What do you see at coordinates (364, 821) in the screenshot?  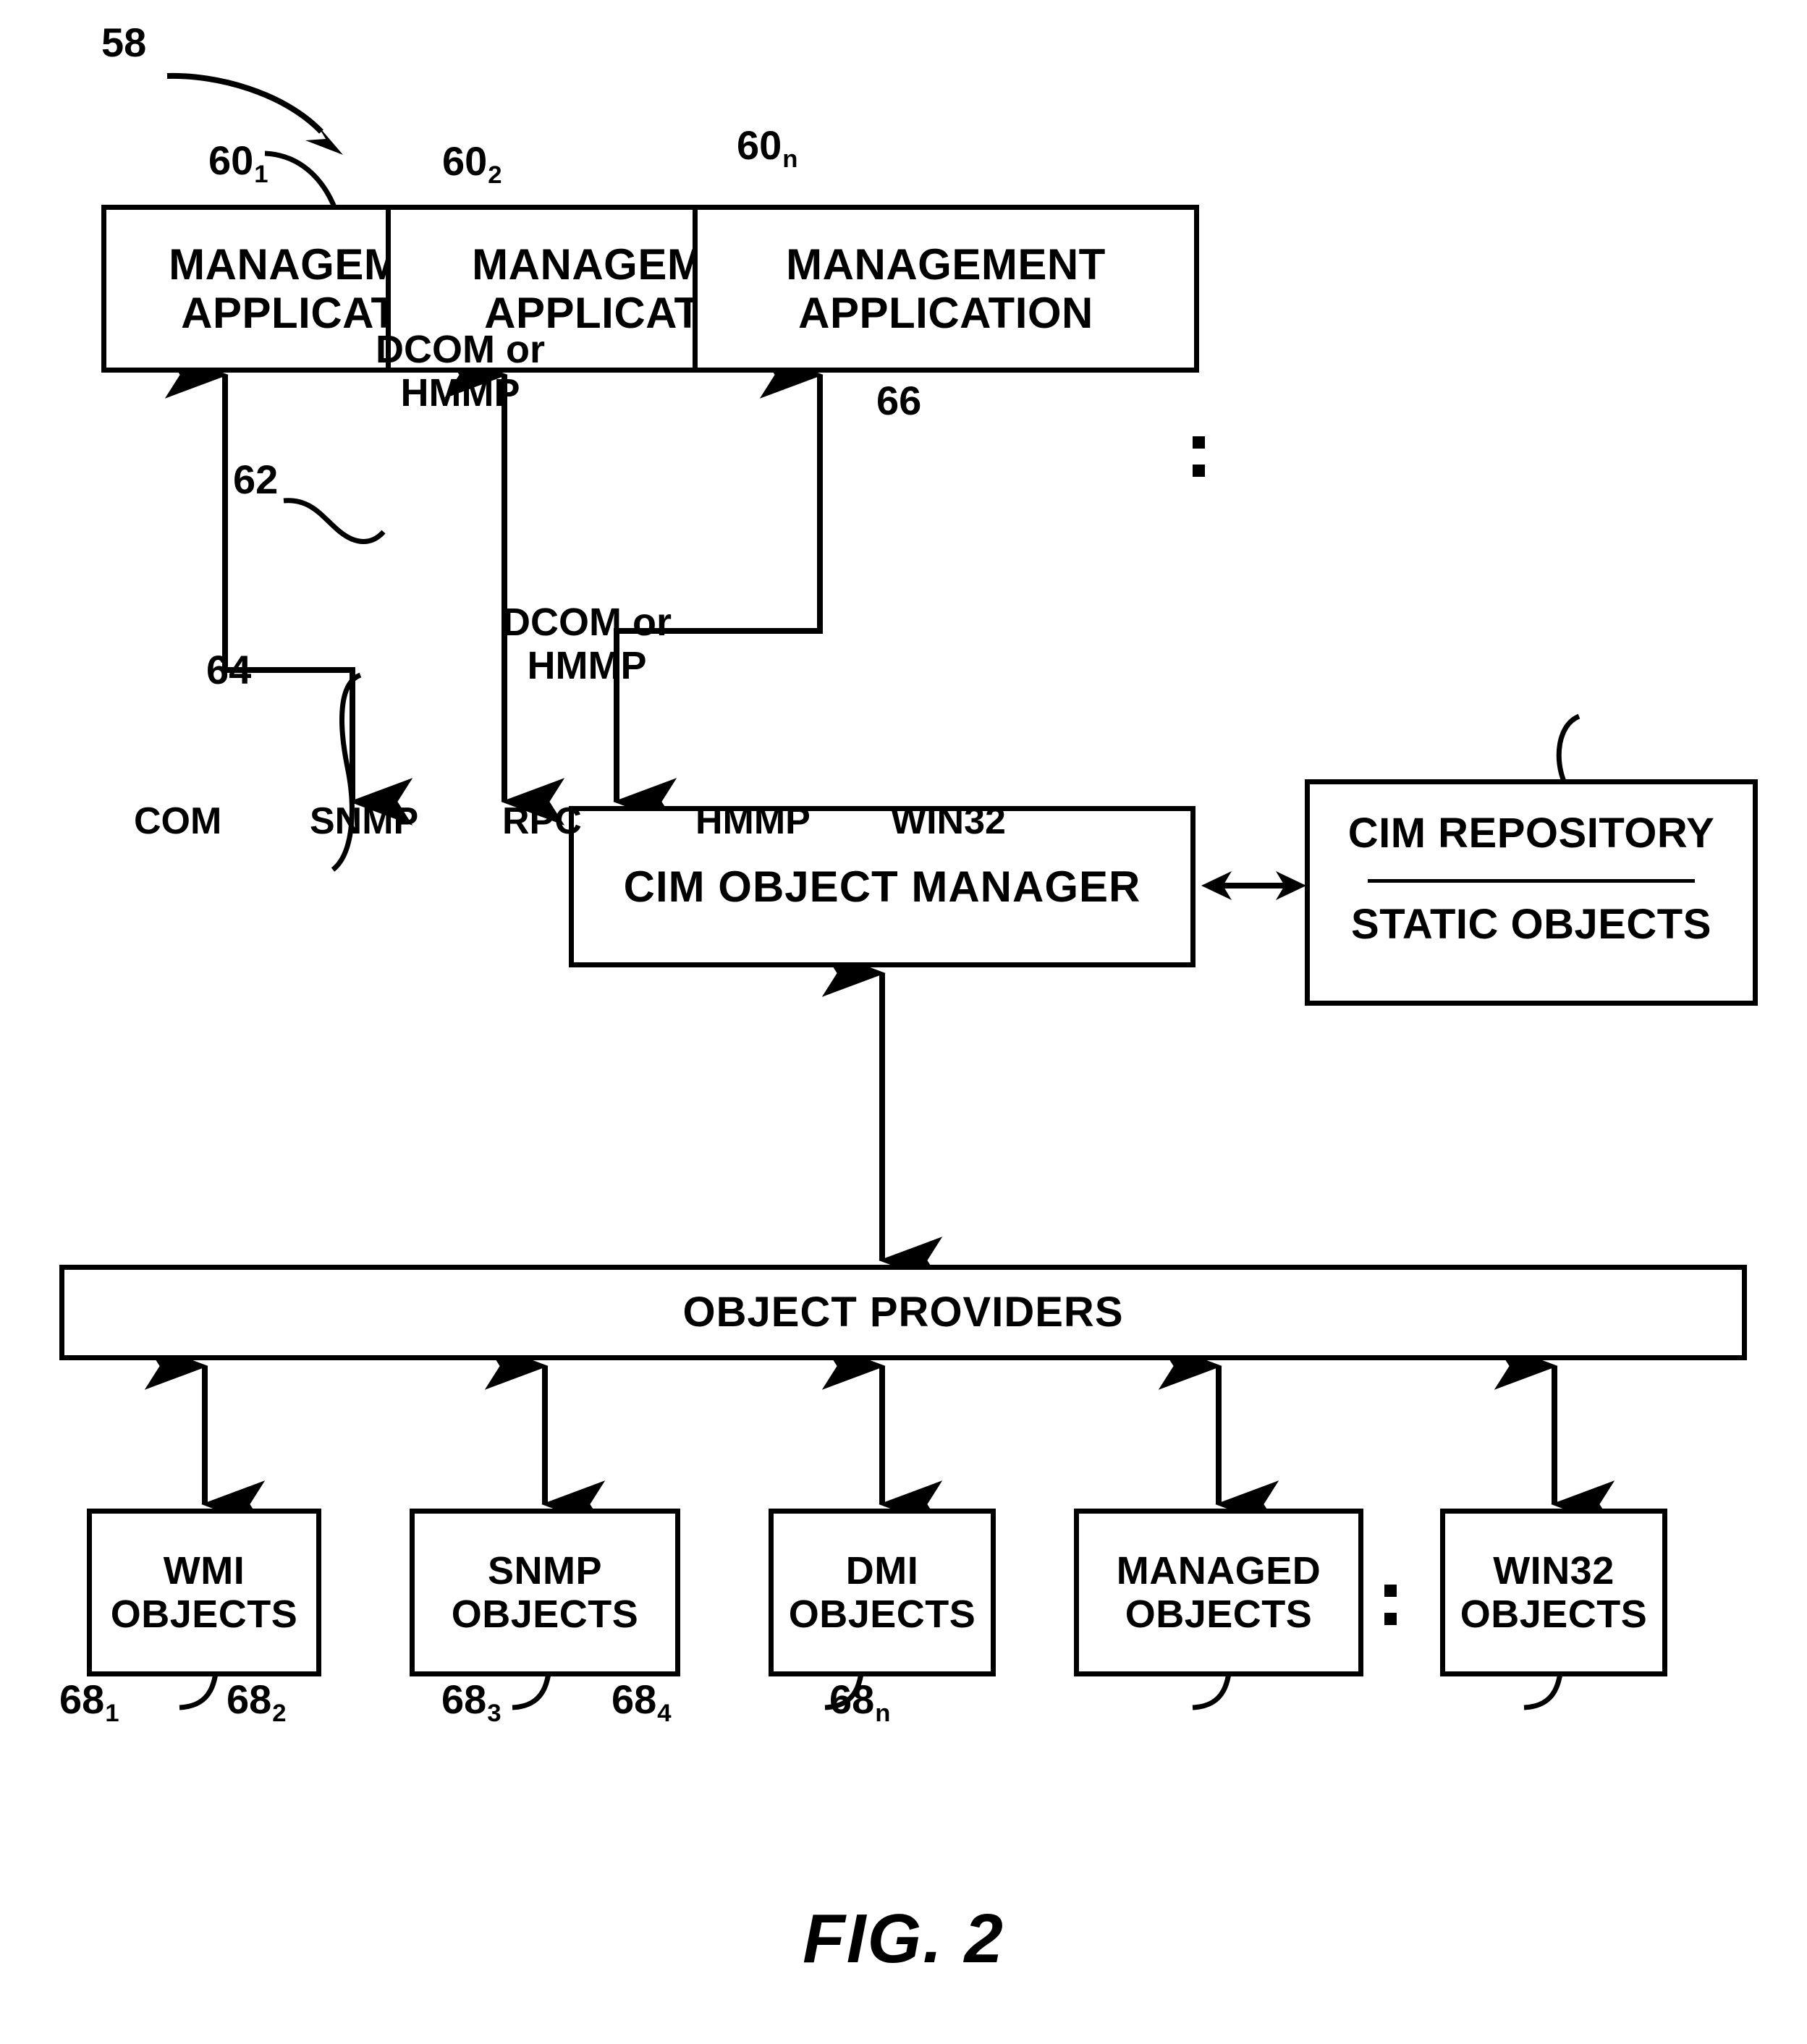 I see `connector-label-snmp: SNMP` at bounding box center [364, 821].